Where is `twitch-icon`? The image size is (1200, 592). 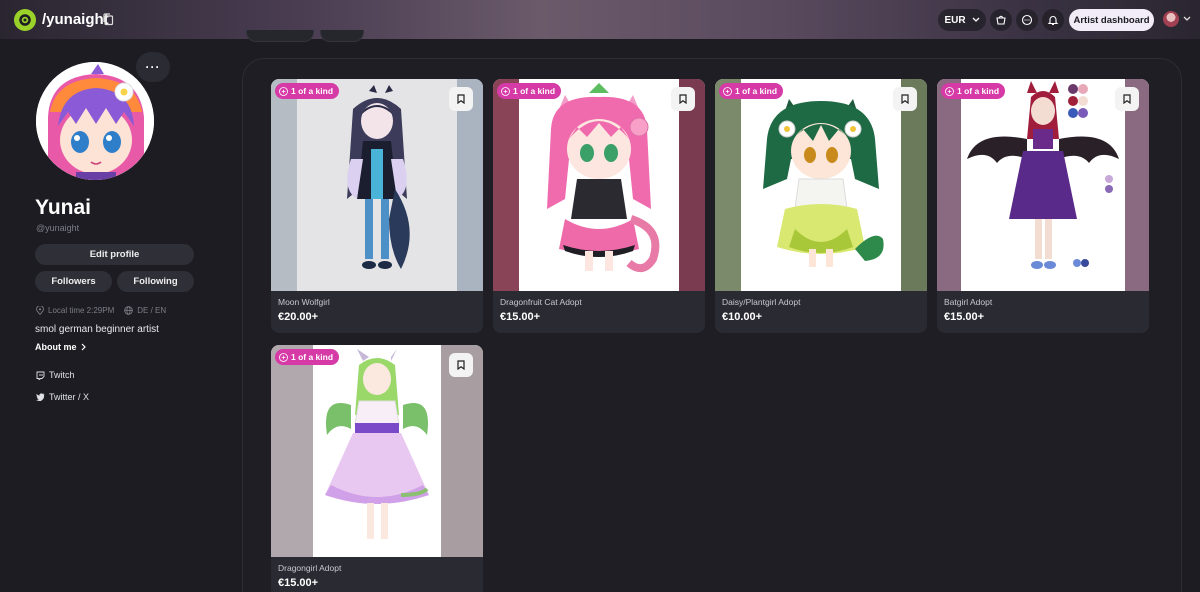 twitch-icon is located at coordinates (40, 375).